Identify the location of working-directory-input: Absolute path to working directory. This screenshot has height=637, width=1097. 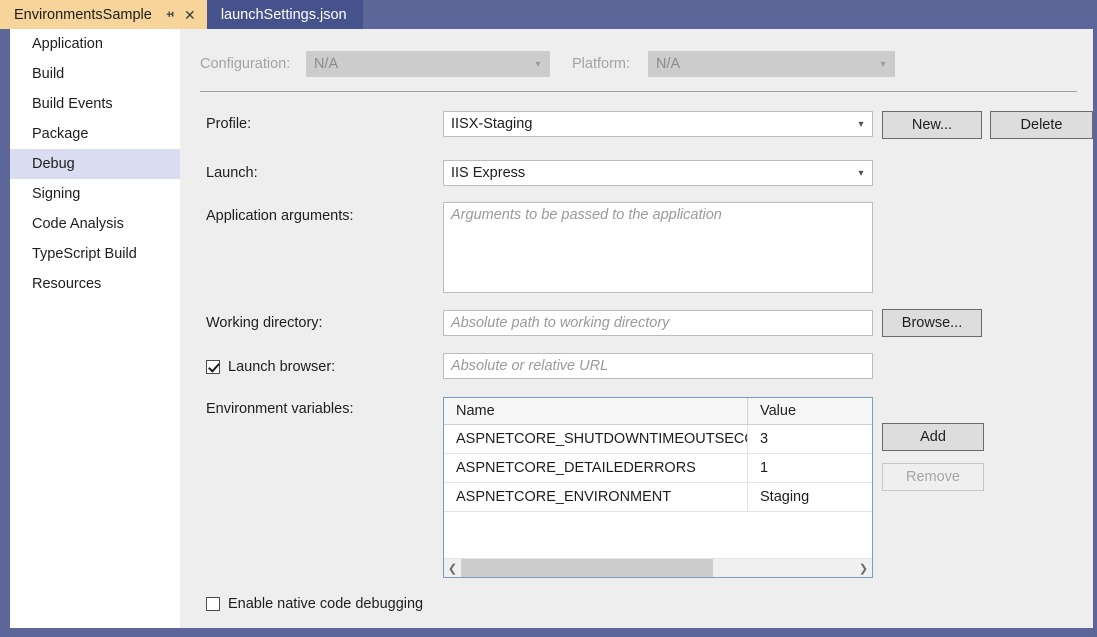
(658, 323).